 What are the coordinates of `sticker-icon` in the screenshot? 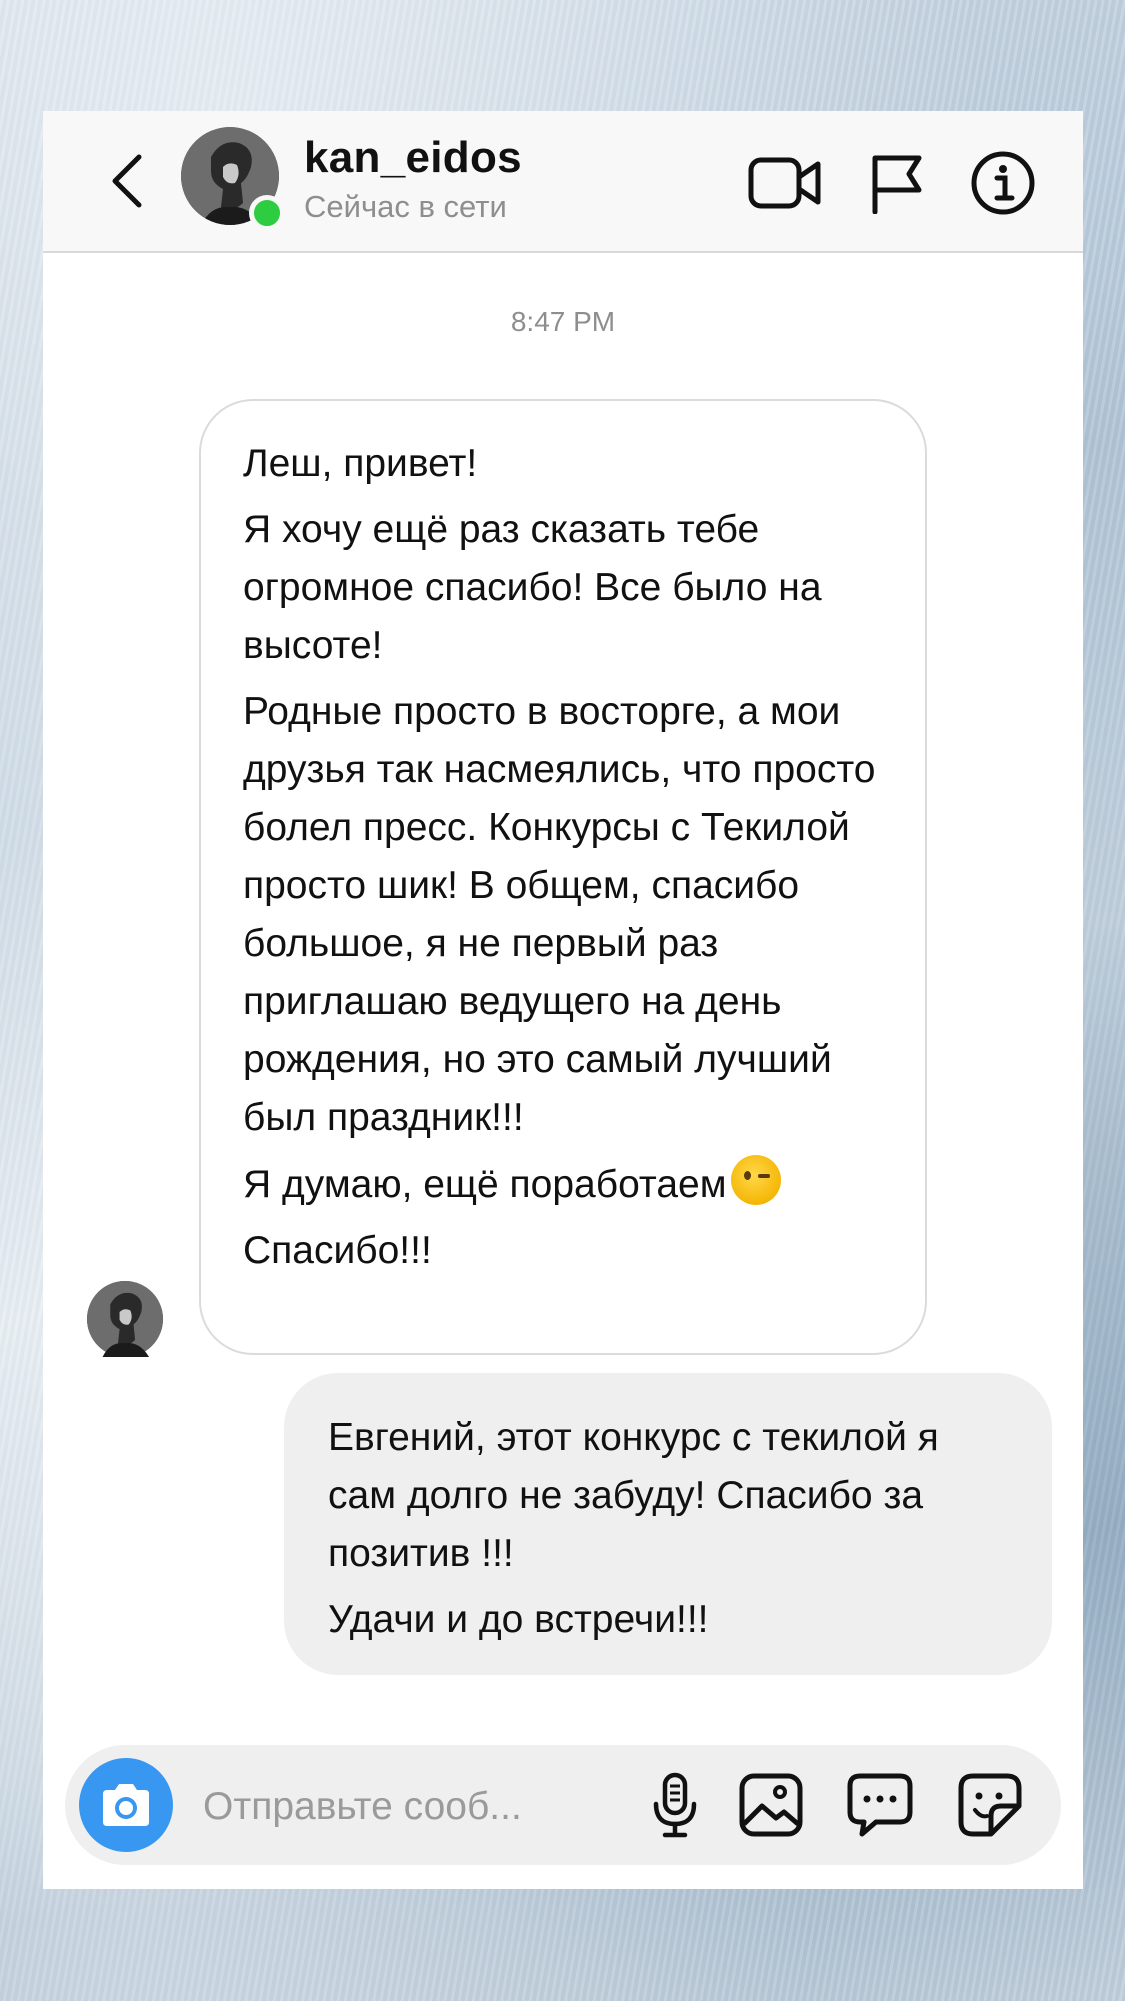 It's located at (990, 1805).